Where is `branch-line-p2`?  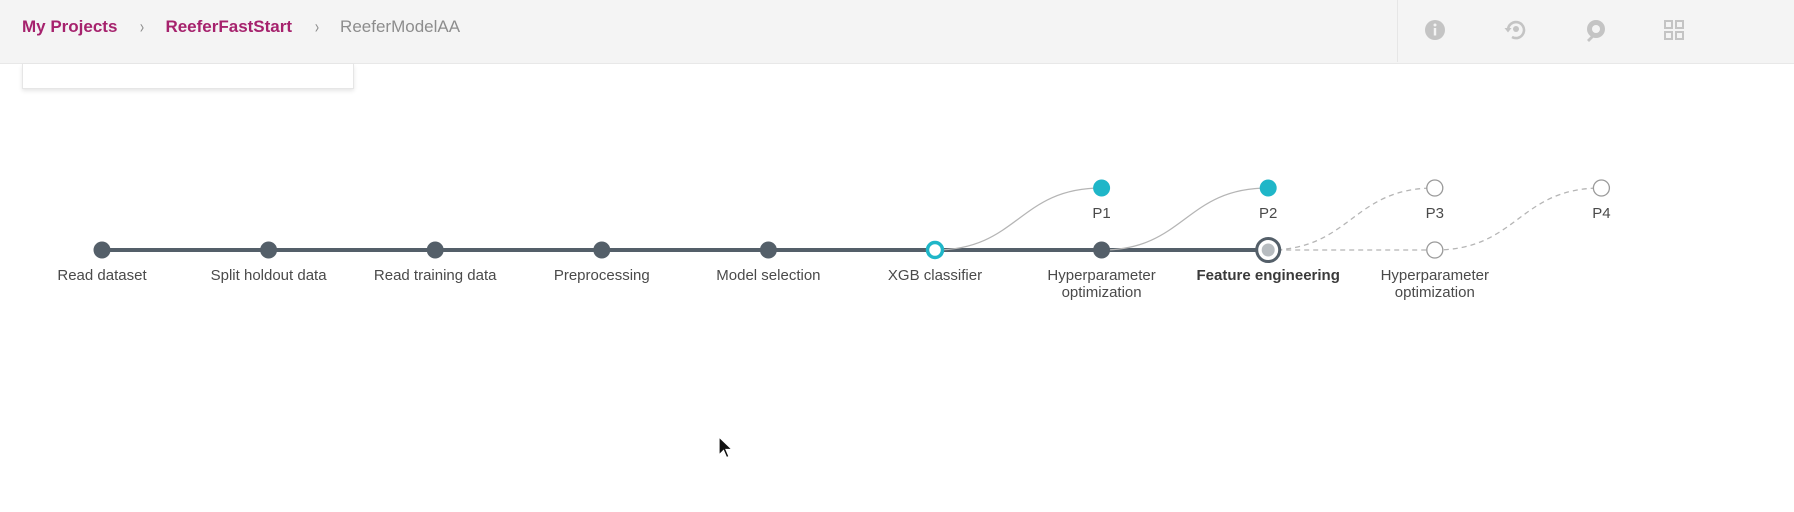 branch-line-p2 is located at coordinates (1185, 219).